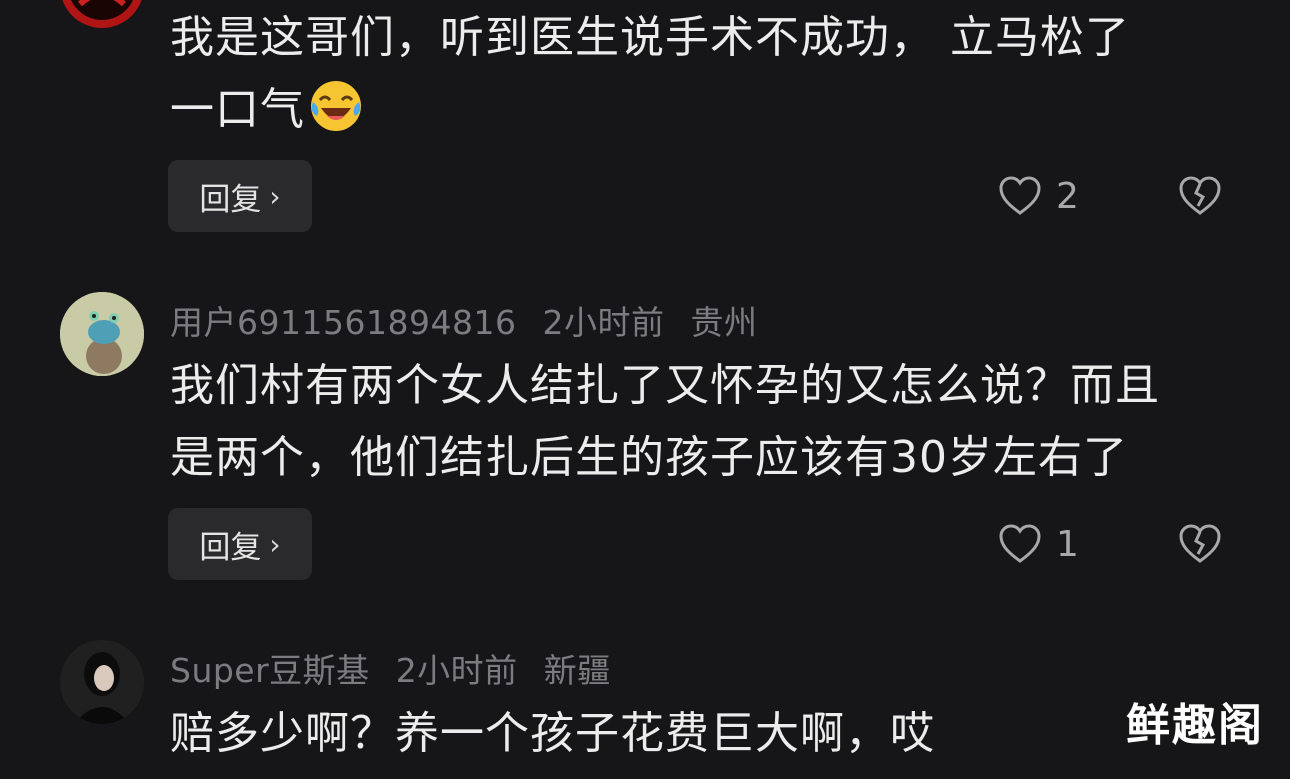 This screenshot has height=779, width=1290. What do you see at coordinates (650, 37) in the screenshot?
I see `comment-line: 我是这哥们，听到医生说手术不成功， 立马松了` at bounding box center [650, 37].